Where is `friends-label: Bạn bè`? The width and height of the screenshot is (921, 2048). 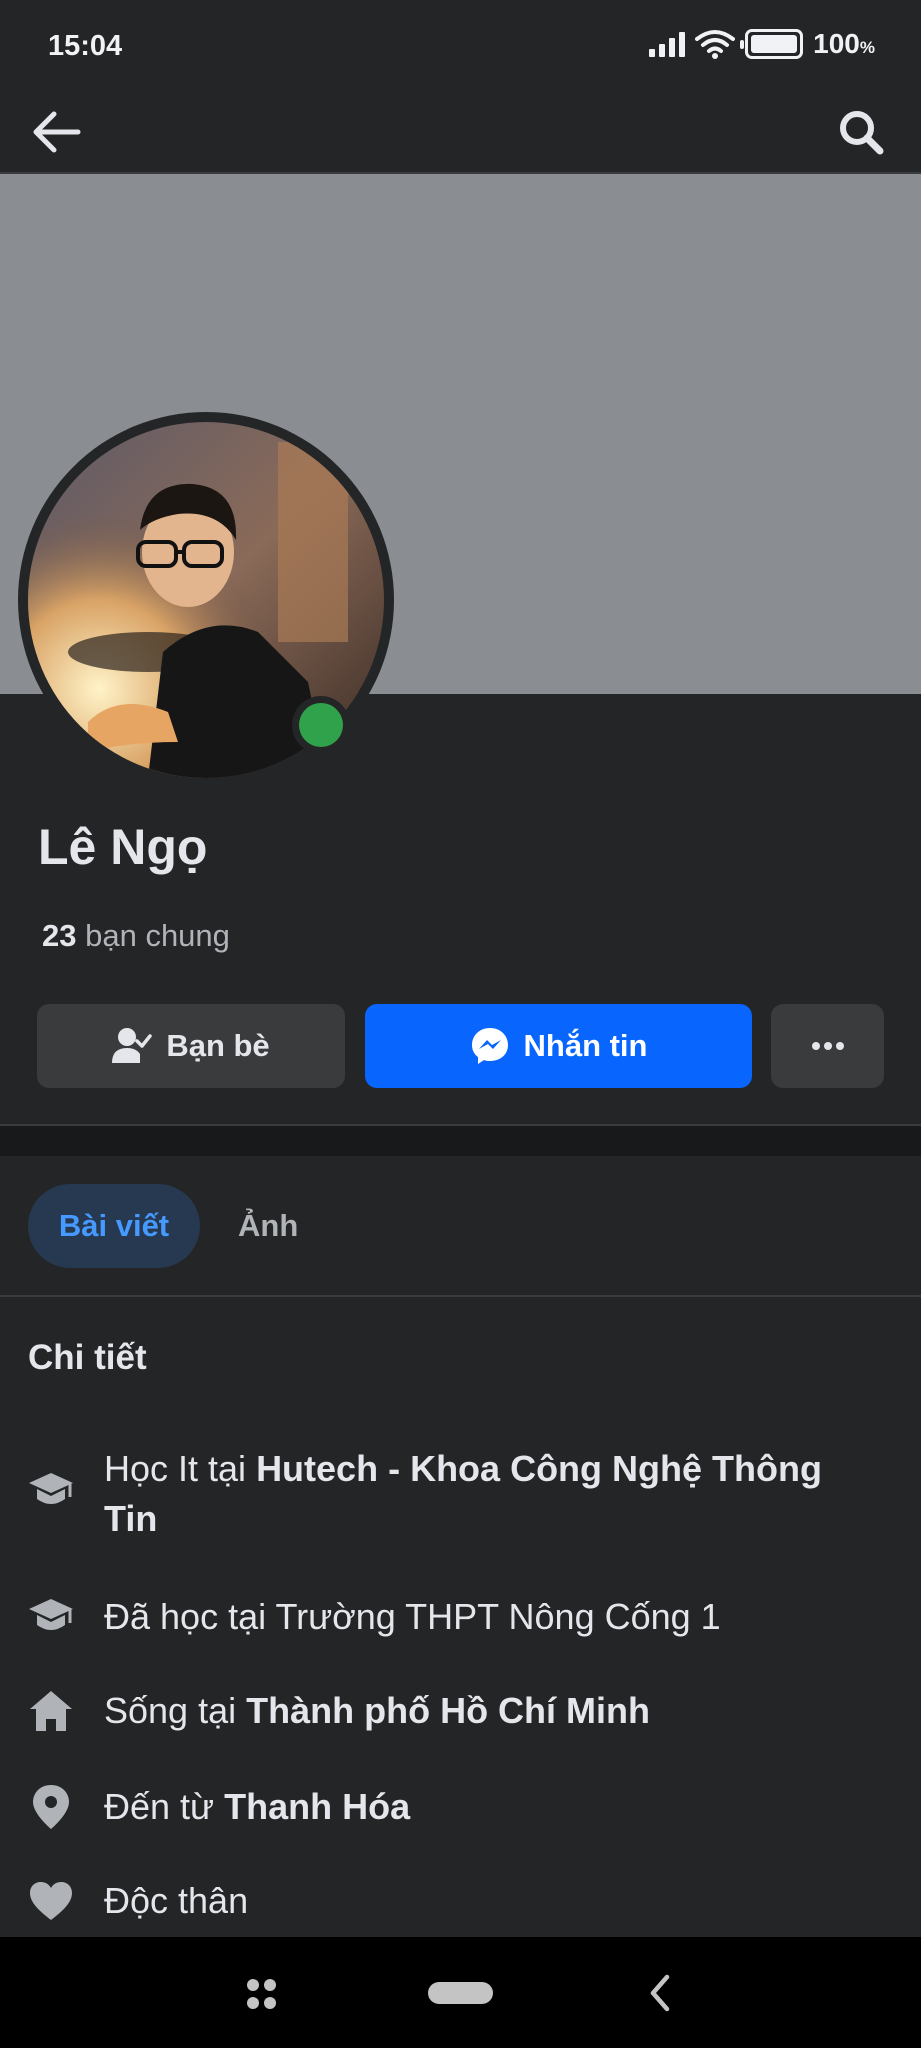 friends-label: Bạn bè is located at coordinates (218, 1045).